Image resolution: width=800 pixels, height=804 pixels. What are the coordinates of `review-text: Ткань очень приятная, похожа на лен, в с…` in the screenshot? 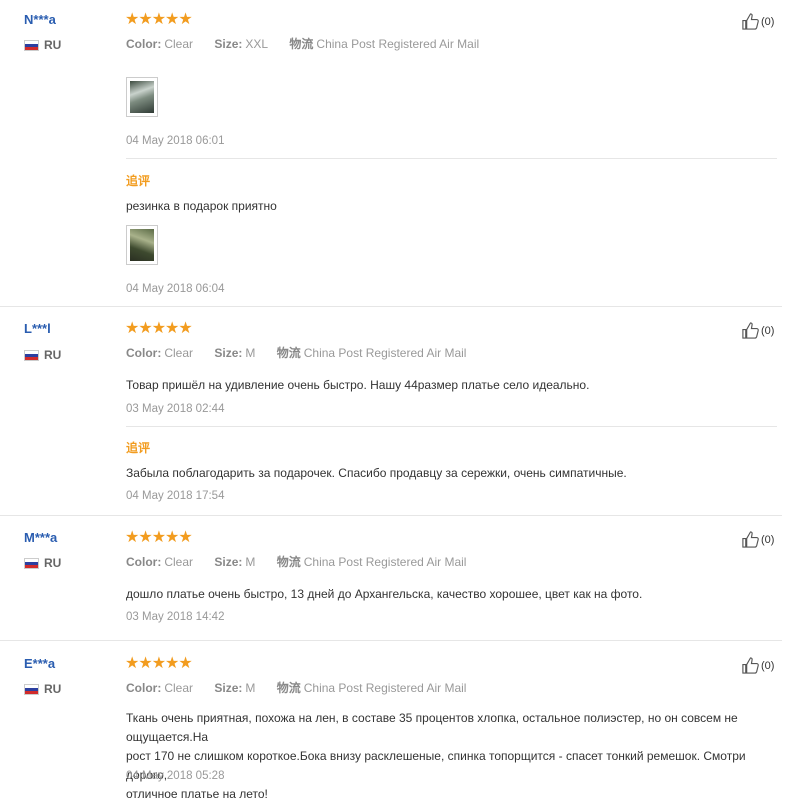 It's located at (446, 756).